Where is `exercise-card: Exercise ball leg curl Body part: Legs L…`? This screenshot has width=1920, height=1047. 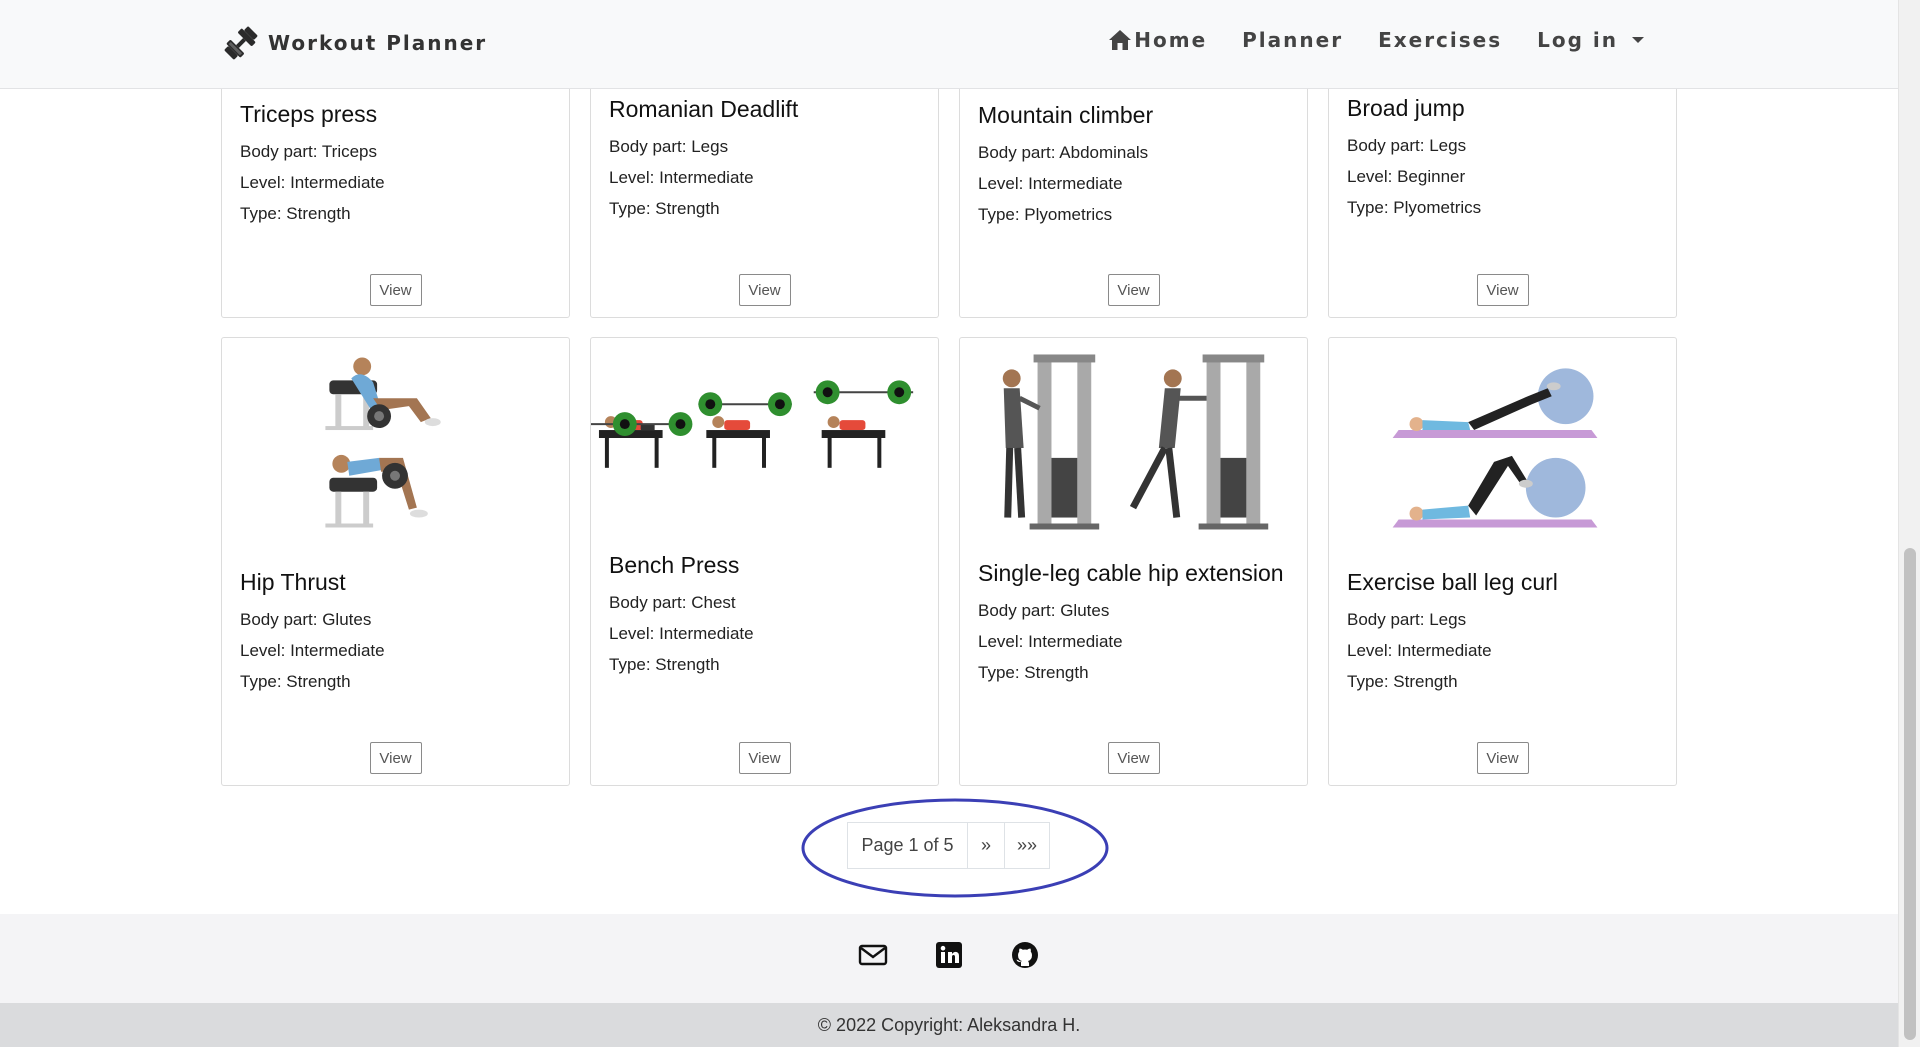
exercise-card: Exercise ball leg curl Body part: Legs L… is located at coordinates (1502, 561).